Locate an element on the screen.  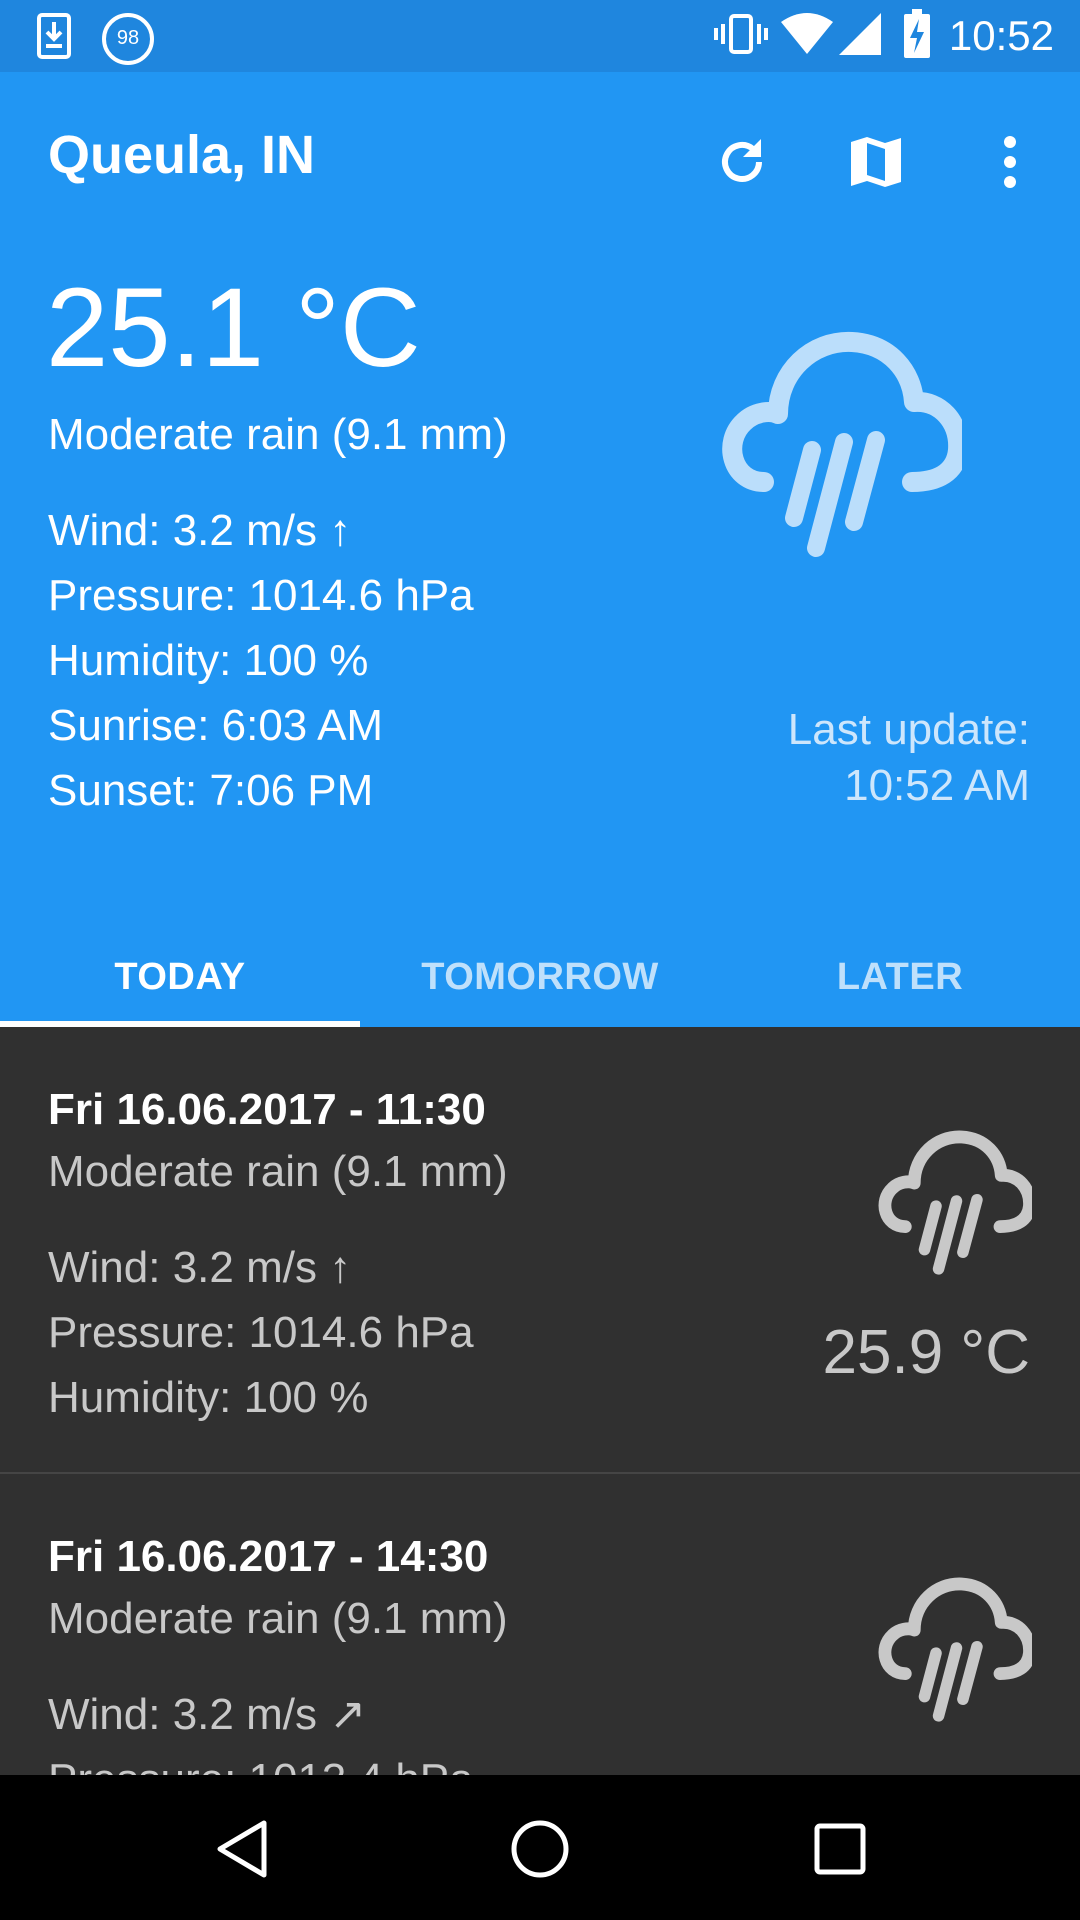
current-temperature: 25.1 °C is located at coordinates (233, 327).